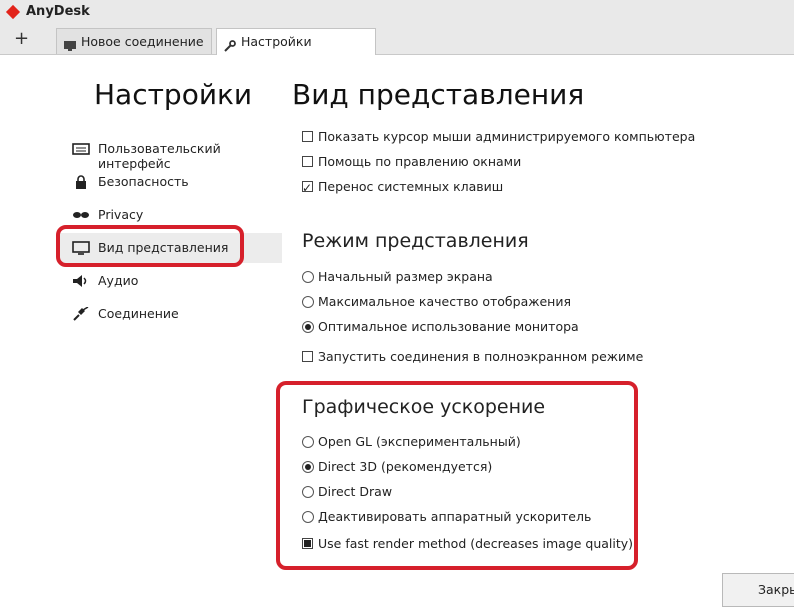 This screenshot has width=794, height=610. What do you see at coordinates (118, 280) in the screenshot?
I see `sidebar-item-label: Аудио` at bounding box center [118, 280].